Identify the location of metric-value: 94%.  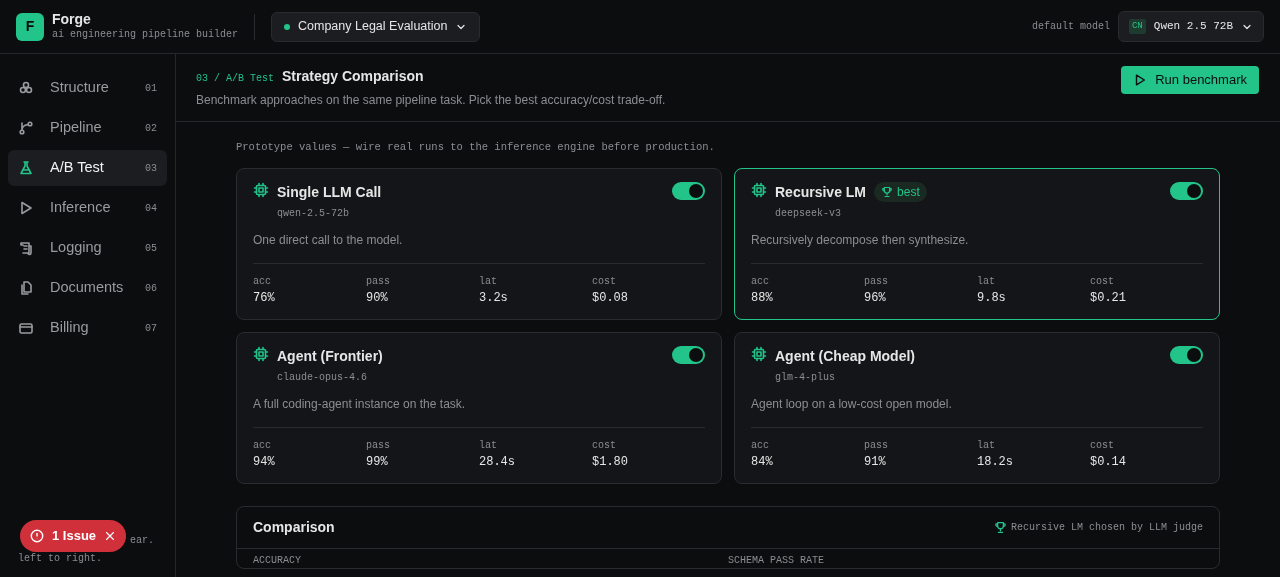
(264, 462).